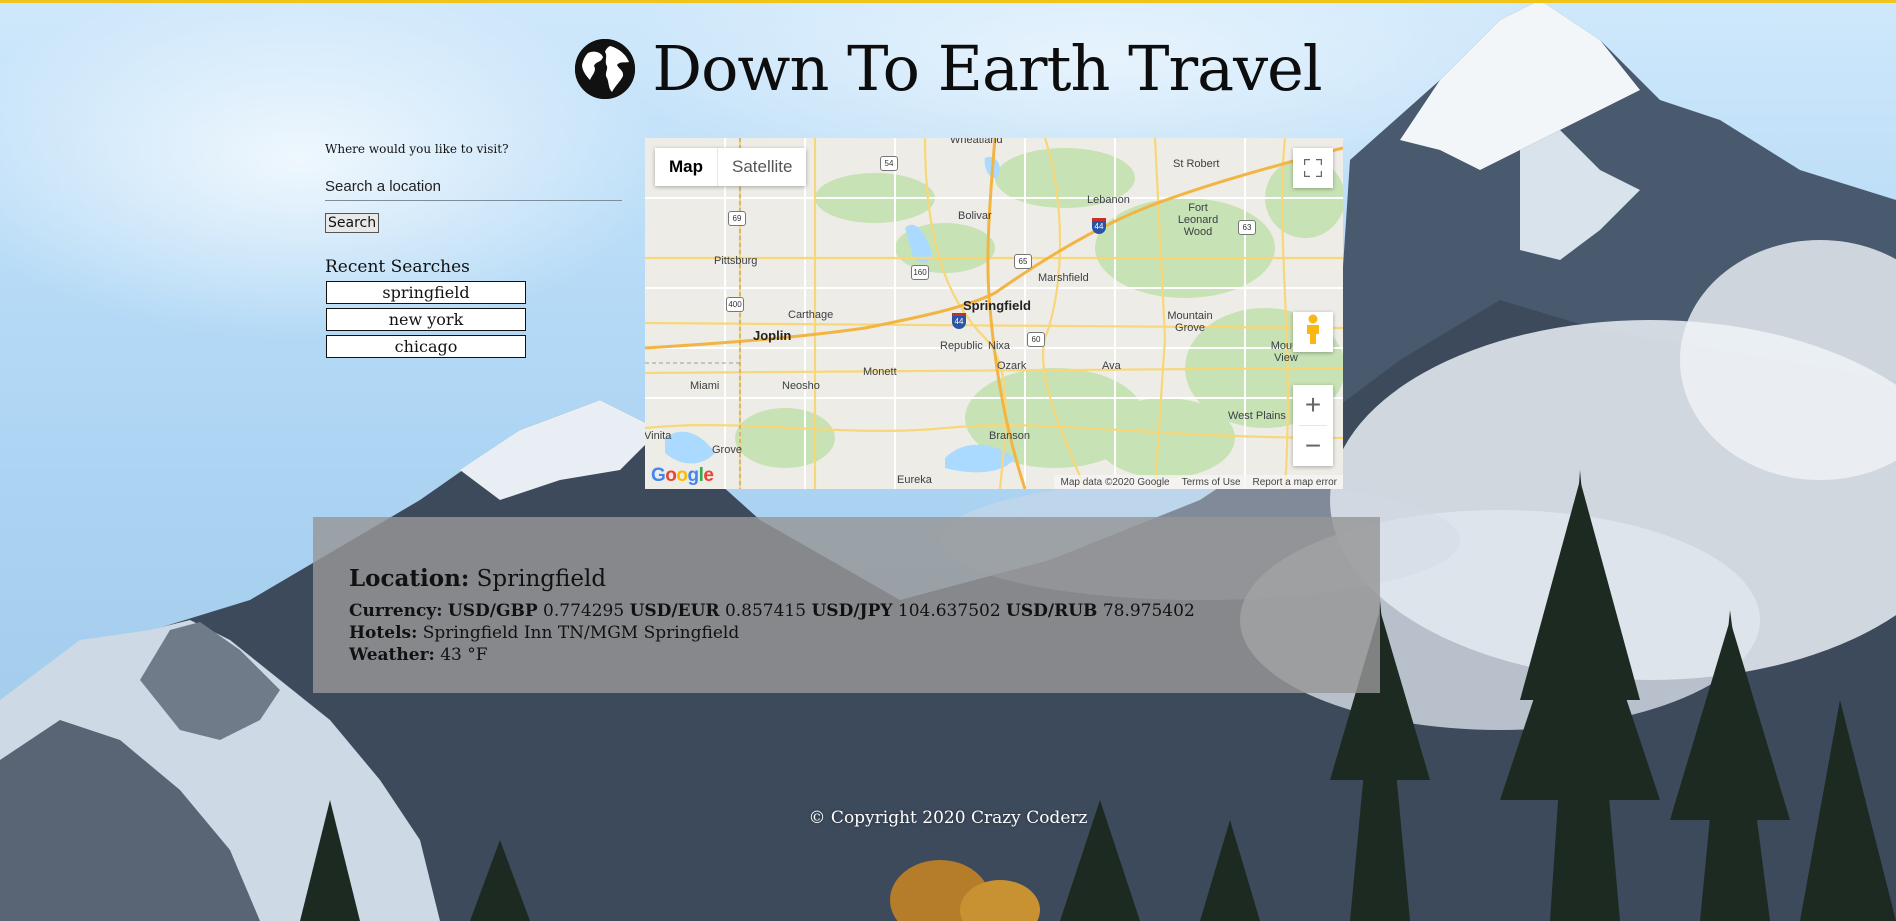 This screenshot has width=1896, height=921. I want to click on pegman-icon, so click(1313, 332).